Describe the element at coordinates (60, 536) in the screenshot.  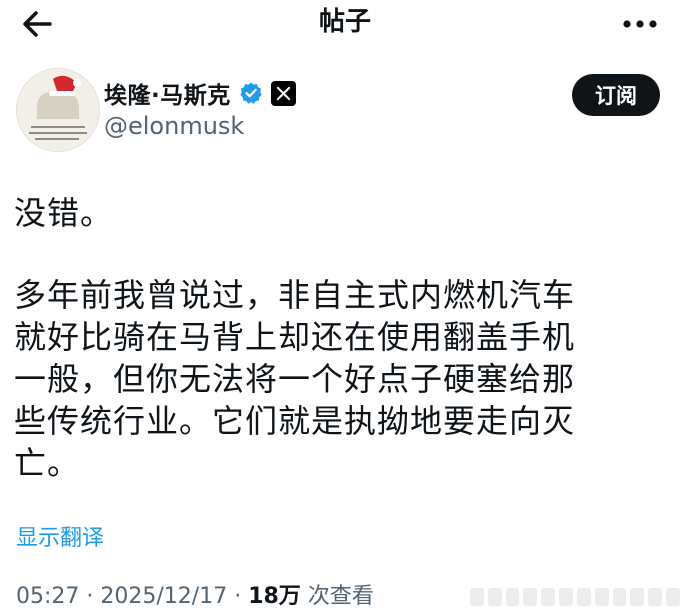
I see `show-translation-link: 显示翻译` at that location.